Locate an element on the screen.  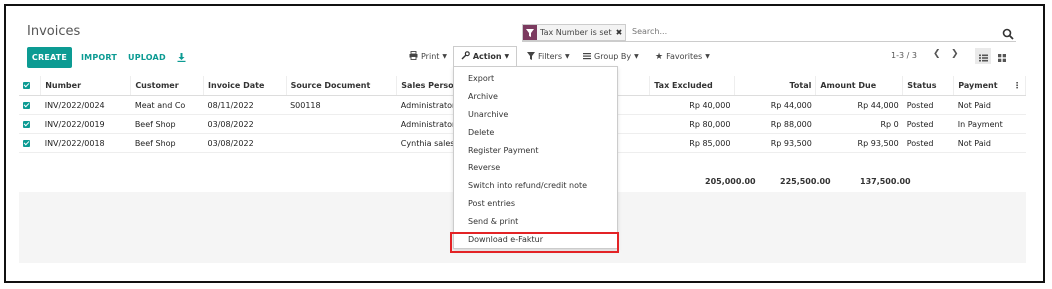
cell-number: INV/2022/0018 is located at coordinates (85, 143).